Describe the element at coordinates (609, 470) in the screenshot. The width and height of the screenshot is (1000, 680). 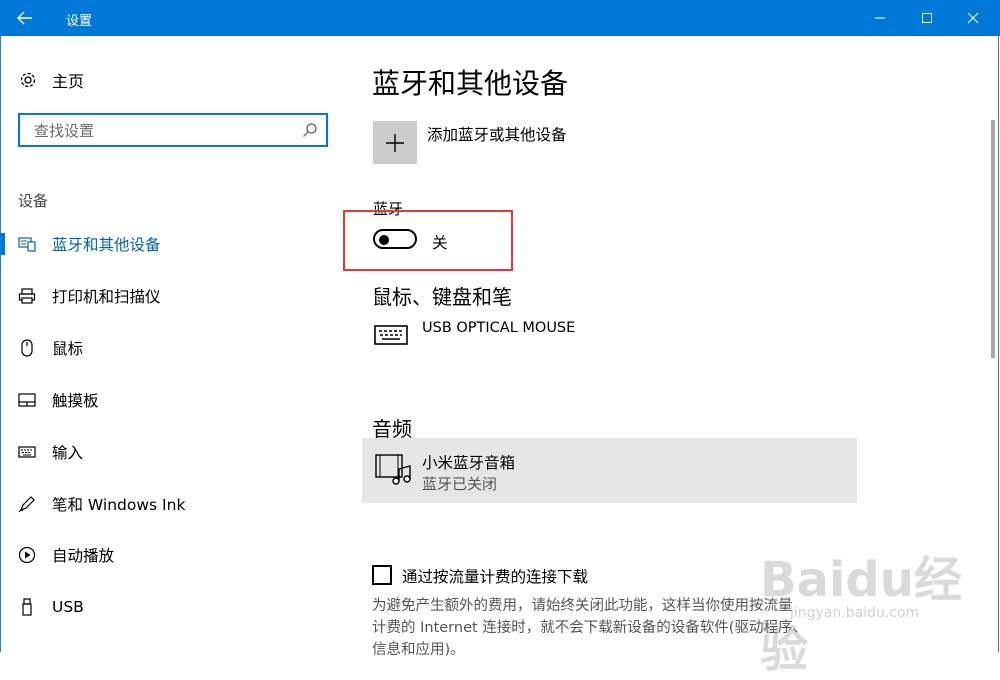
I see `audio-device-card: 小米蓝牙音箱 蓝牙已关闭` at that location.